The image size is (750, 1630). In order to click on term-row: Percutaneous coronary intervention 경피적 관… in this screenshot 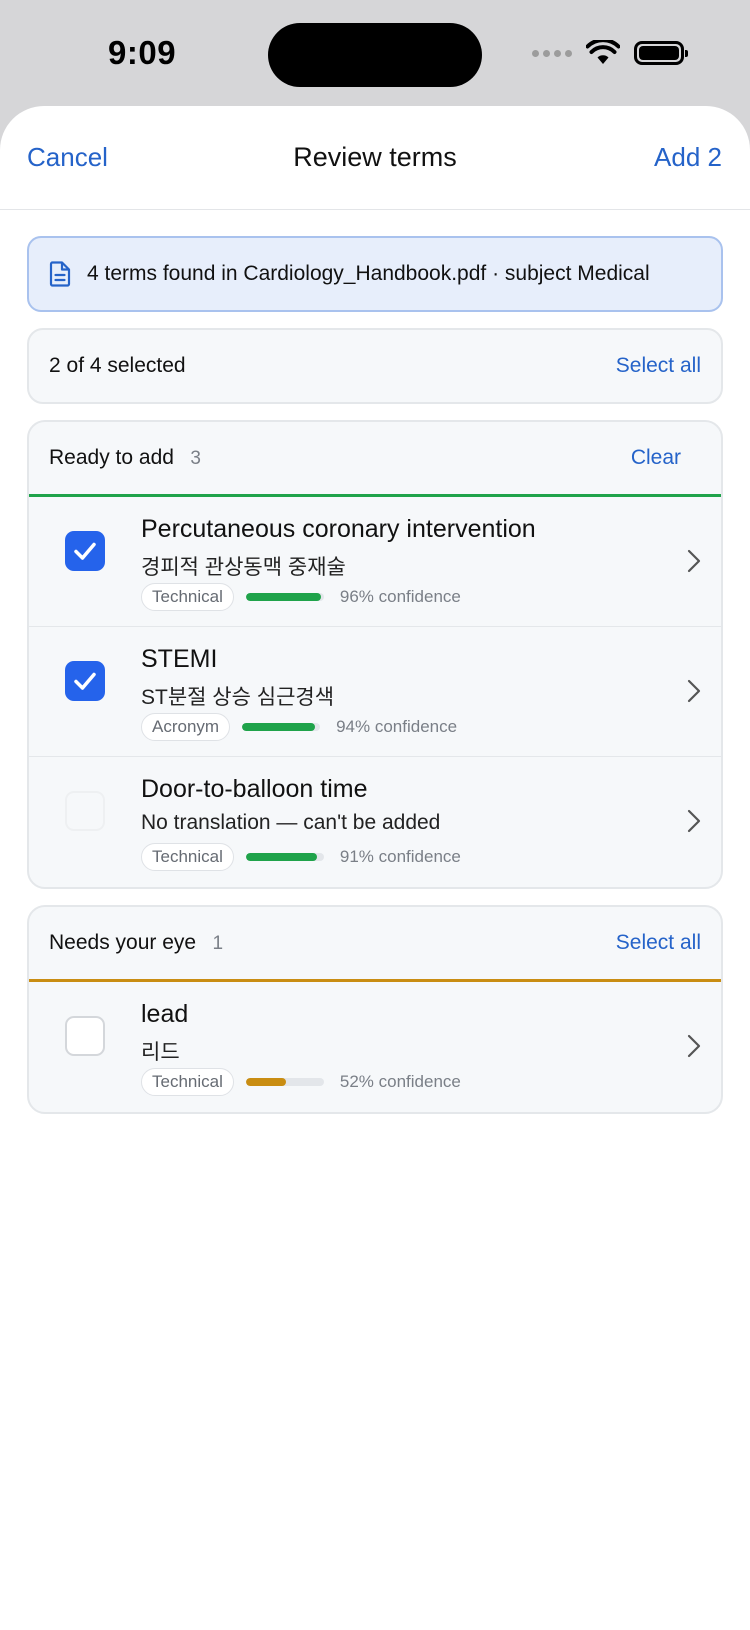, I will do `click(375, 562)`.